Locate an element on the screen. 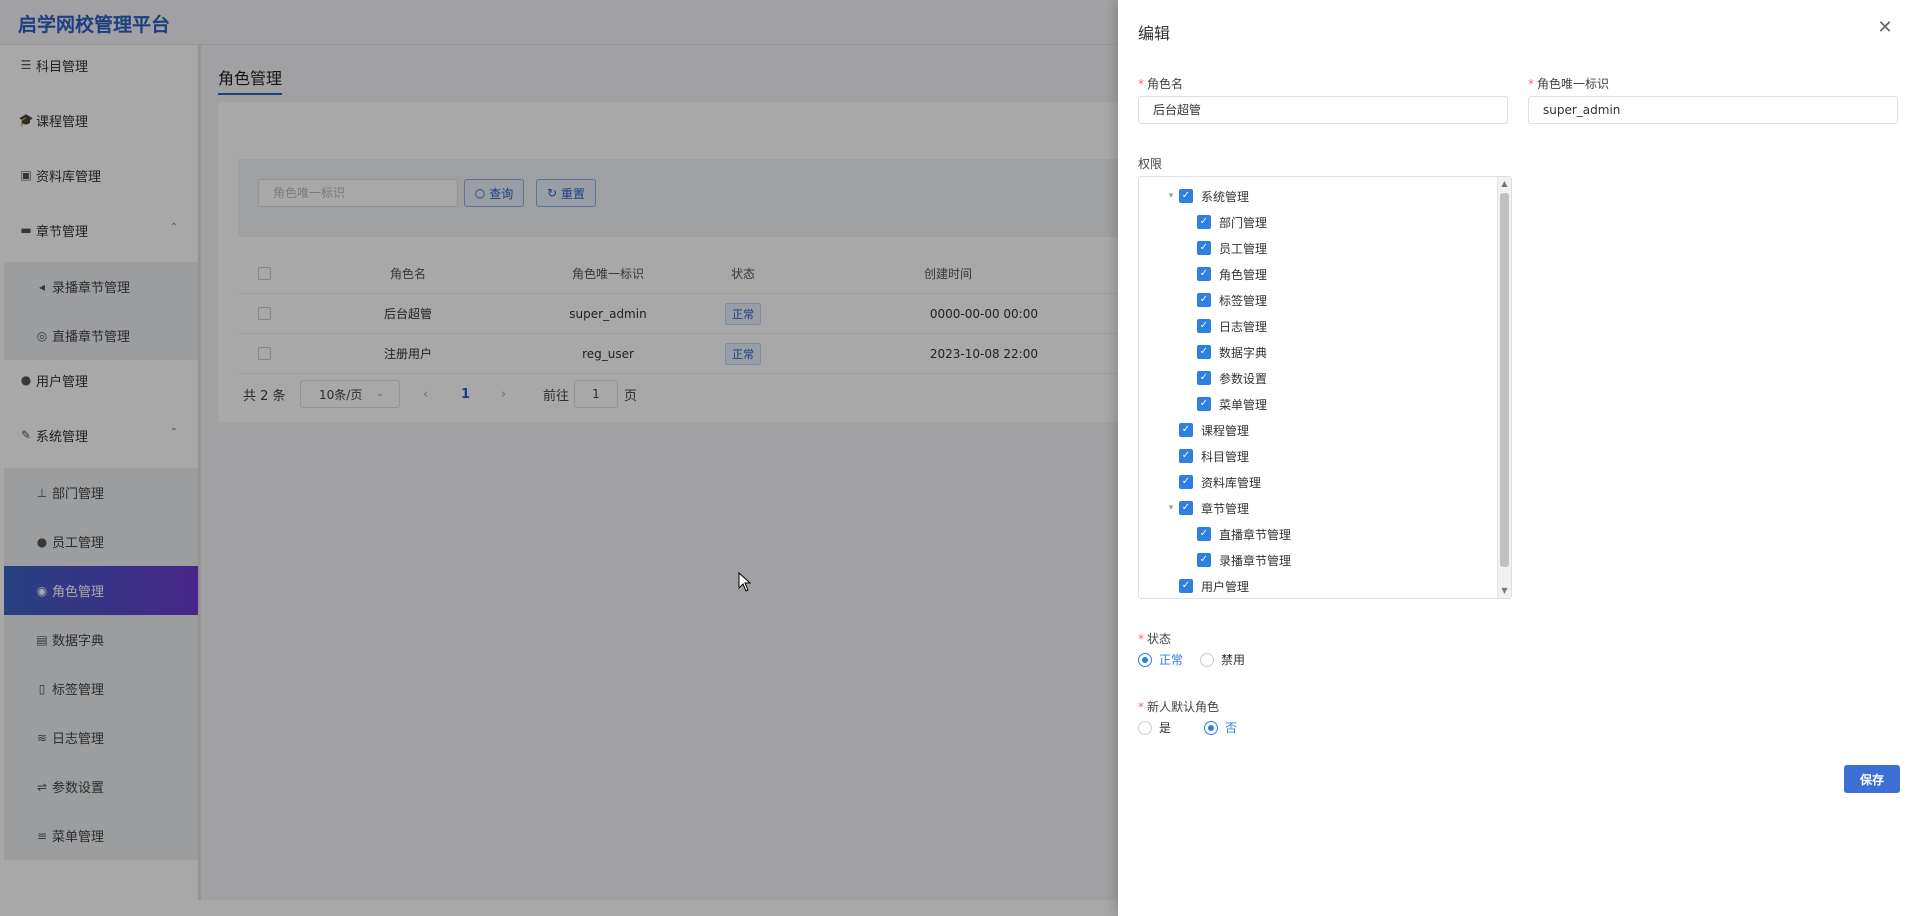 The image size is (1909, 916). status-radio-normal: 正常 is located at coordinates (1160, 659).